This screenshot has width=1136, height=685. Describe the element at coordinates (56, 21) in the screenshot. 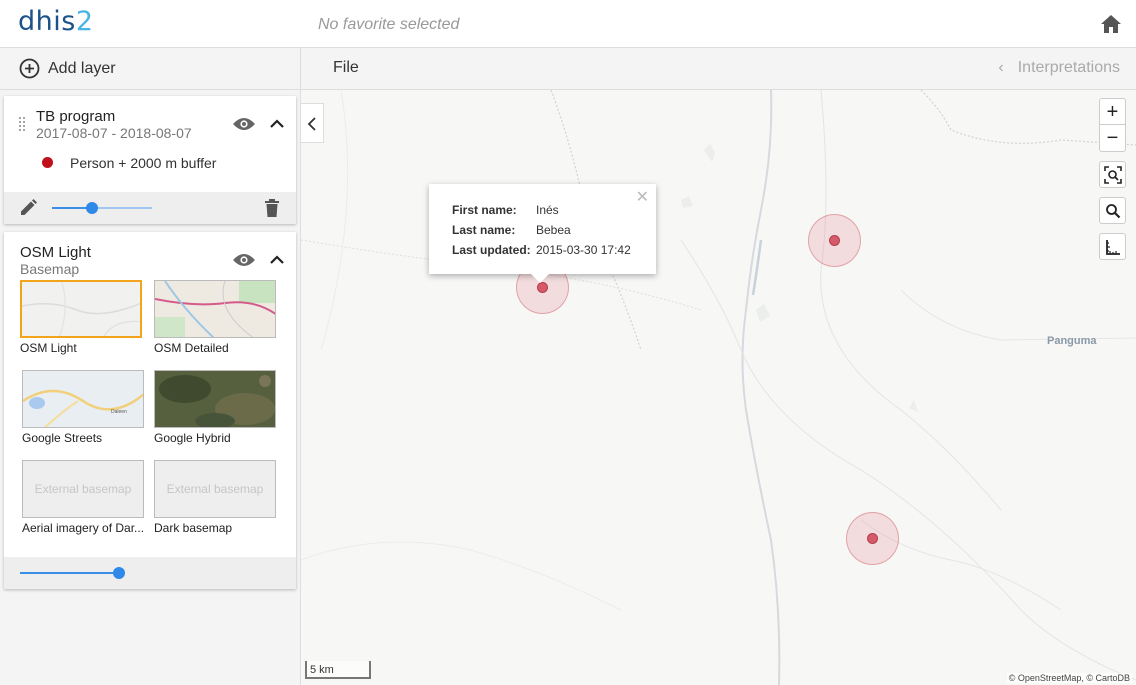

I see `dhis2-logo: dhis2` at that location.